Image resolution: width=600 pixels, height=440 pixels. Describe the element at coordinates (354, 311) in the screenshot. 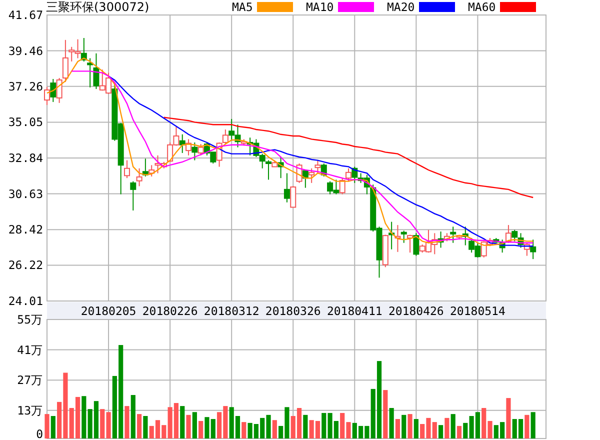

I see `date-label: 20180411` at that location.